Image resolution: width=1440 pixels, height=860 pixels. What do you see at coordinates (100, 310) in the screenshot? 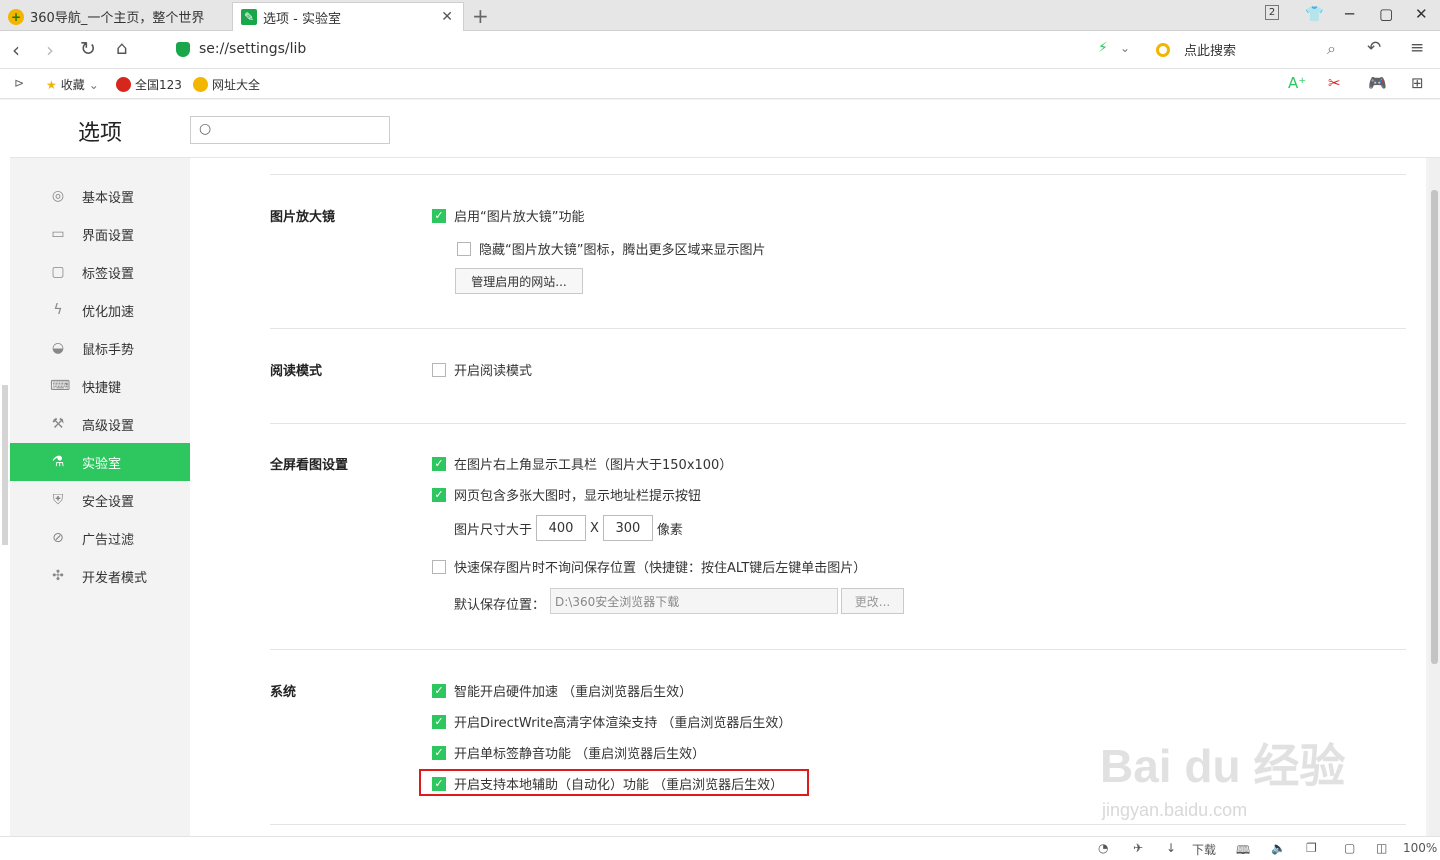
I see `sidebar-item-optimize: ϟ 优化加速` at bounding box center [100, 310].